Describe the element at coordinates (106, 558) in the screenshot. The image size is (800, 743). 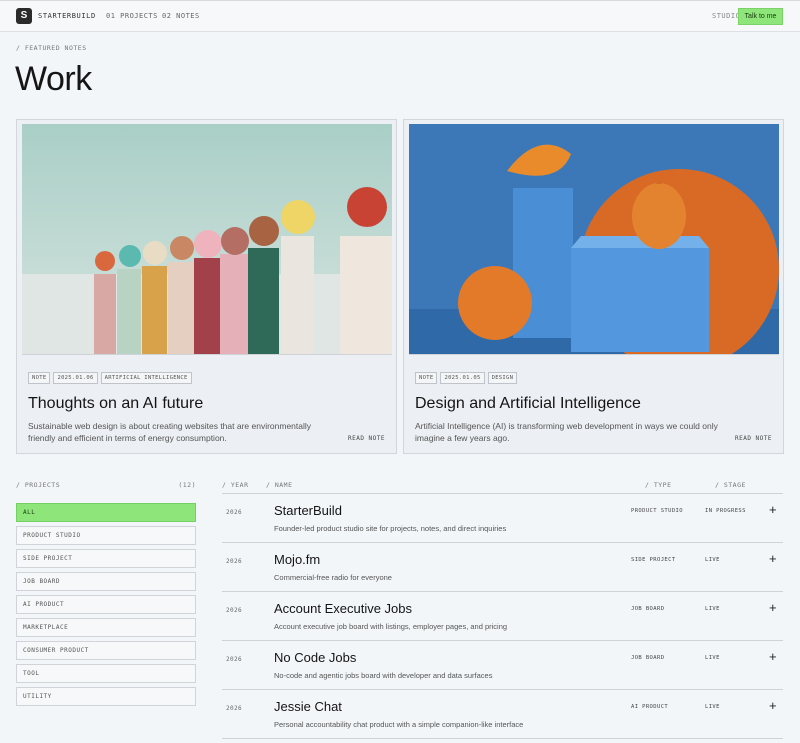
I see `filter-side-project: SIDE PROJECT` at that location.